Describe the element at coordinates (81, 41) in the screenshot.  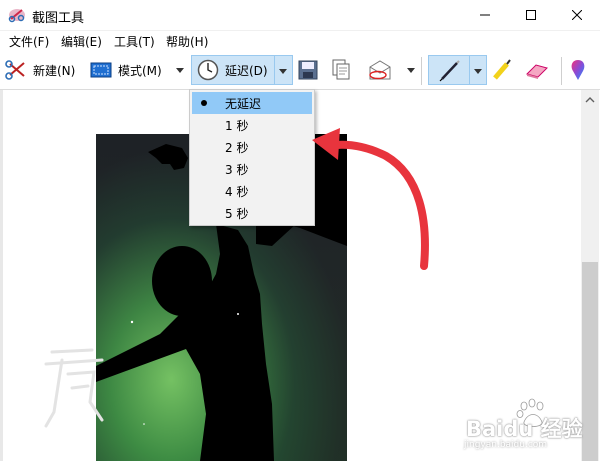
I see `menu-edit: 编辑(E)` at that location.